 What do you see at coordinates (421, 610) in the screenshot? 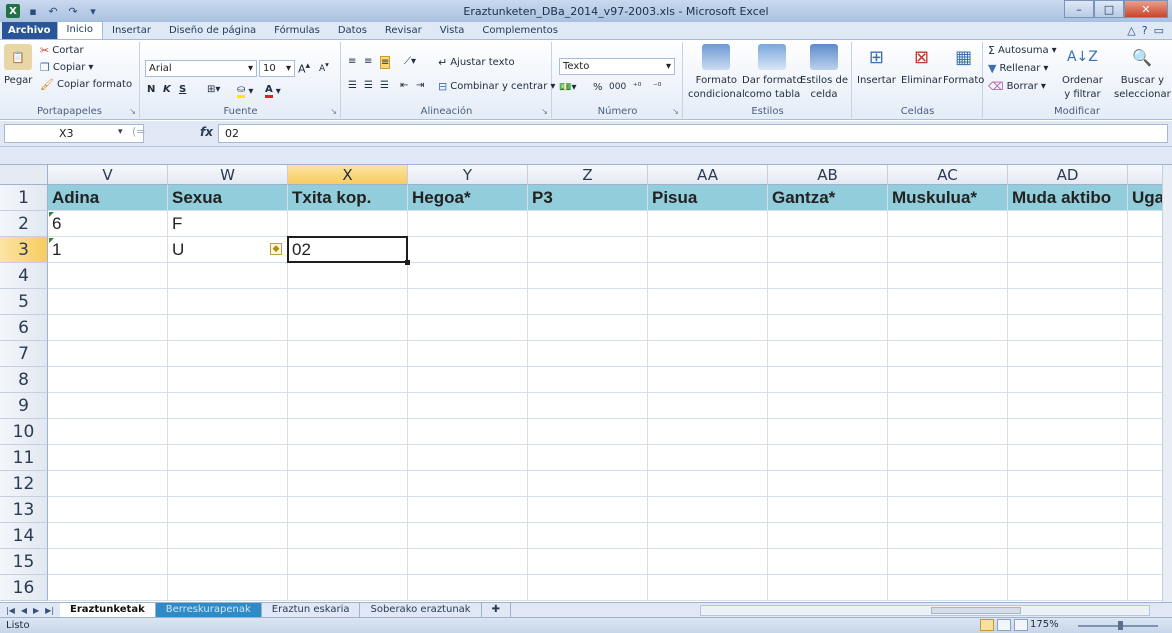
I see `sheet-tab-soberako-eraztunak: Soberako eraztunak` at bounding box center [421, 610].